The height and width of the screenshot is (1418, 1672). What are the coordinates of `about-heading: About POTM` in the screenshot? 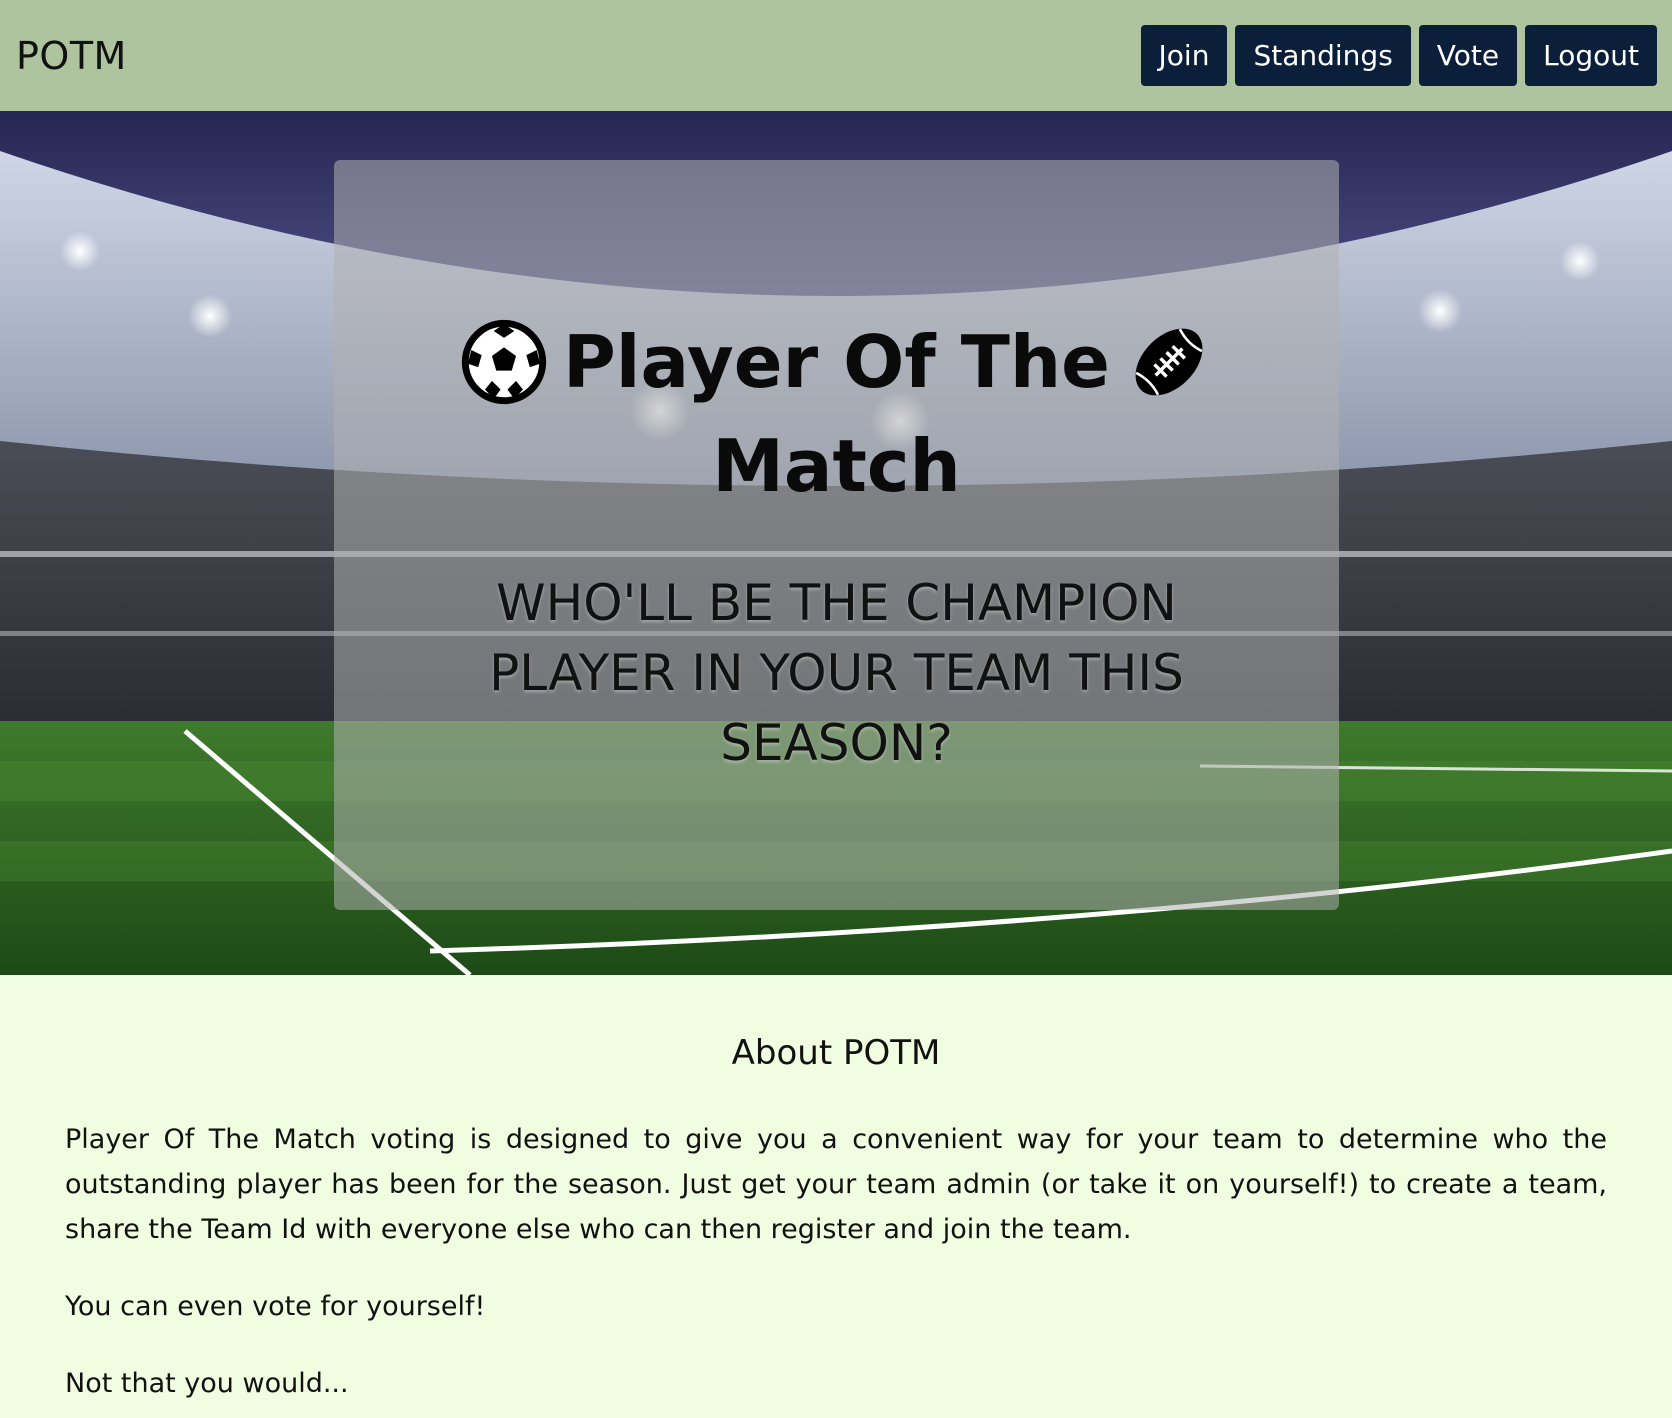 It's located at (836, 1053).